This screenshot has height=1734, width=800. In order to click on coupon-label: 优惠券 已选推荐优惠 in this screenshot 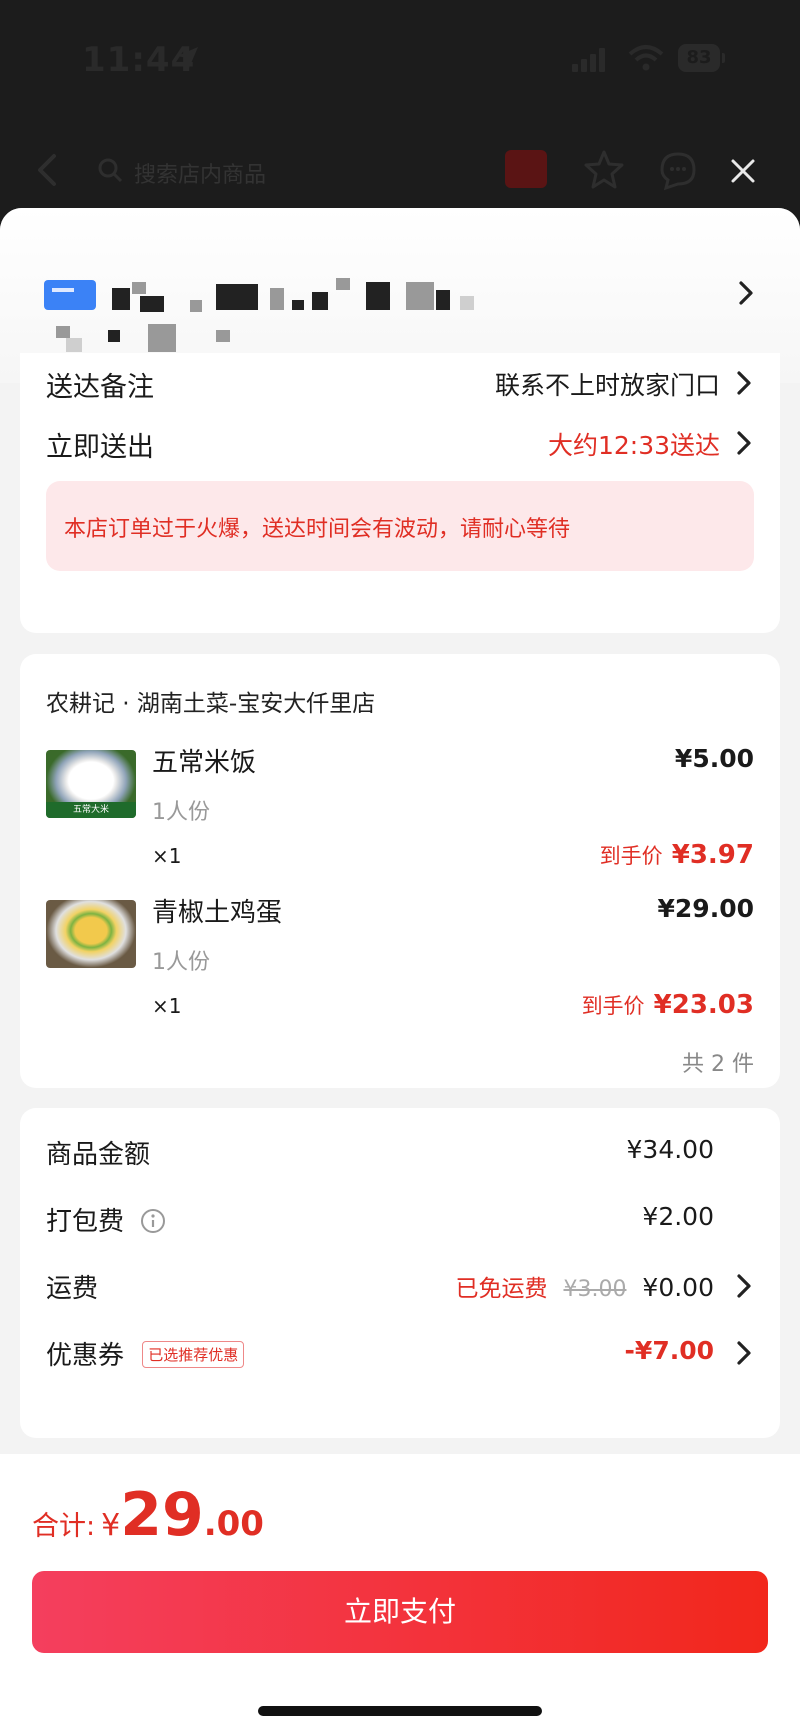, I will do `click(145, 1353)`.